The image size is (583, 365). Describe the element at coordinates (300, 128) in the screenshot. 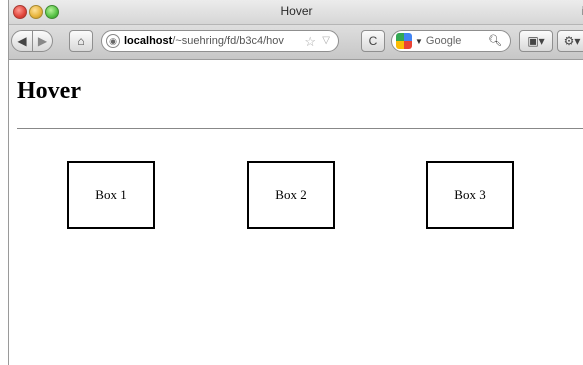

I see `horizontal-rule` at that location.